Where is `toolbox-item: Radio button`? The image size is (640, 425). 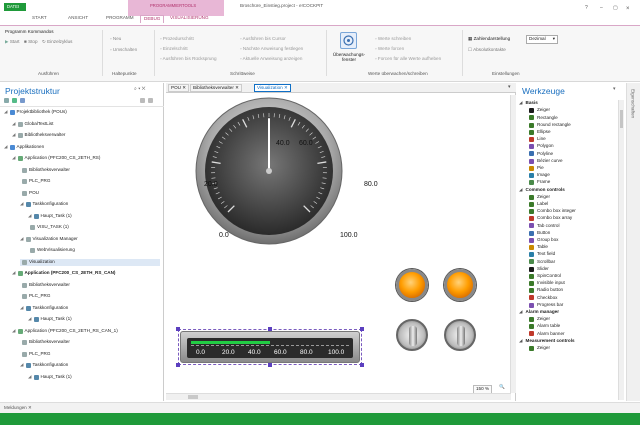 toolbox-item: Radio button is located at coordinates (546, 290).